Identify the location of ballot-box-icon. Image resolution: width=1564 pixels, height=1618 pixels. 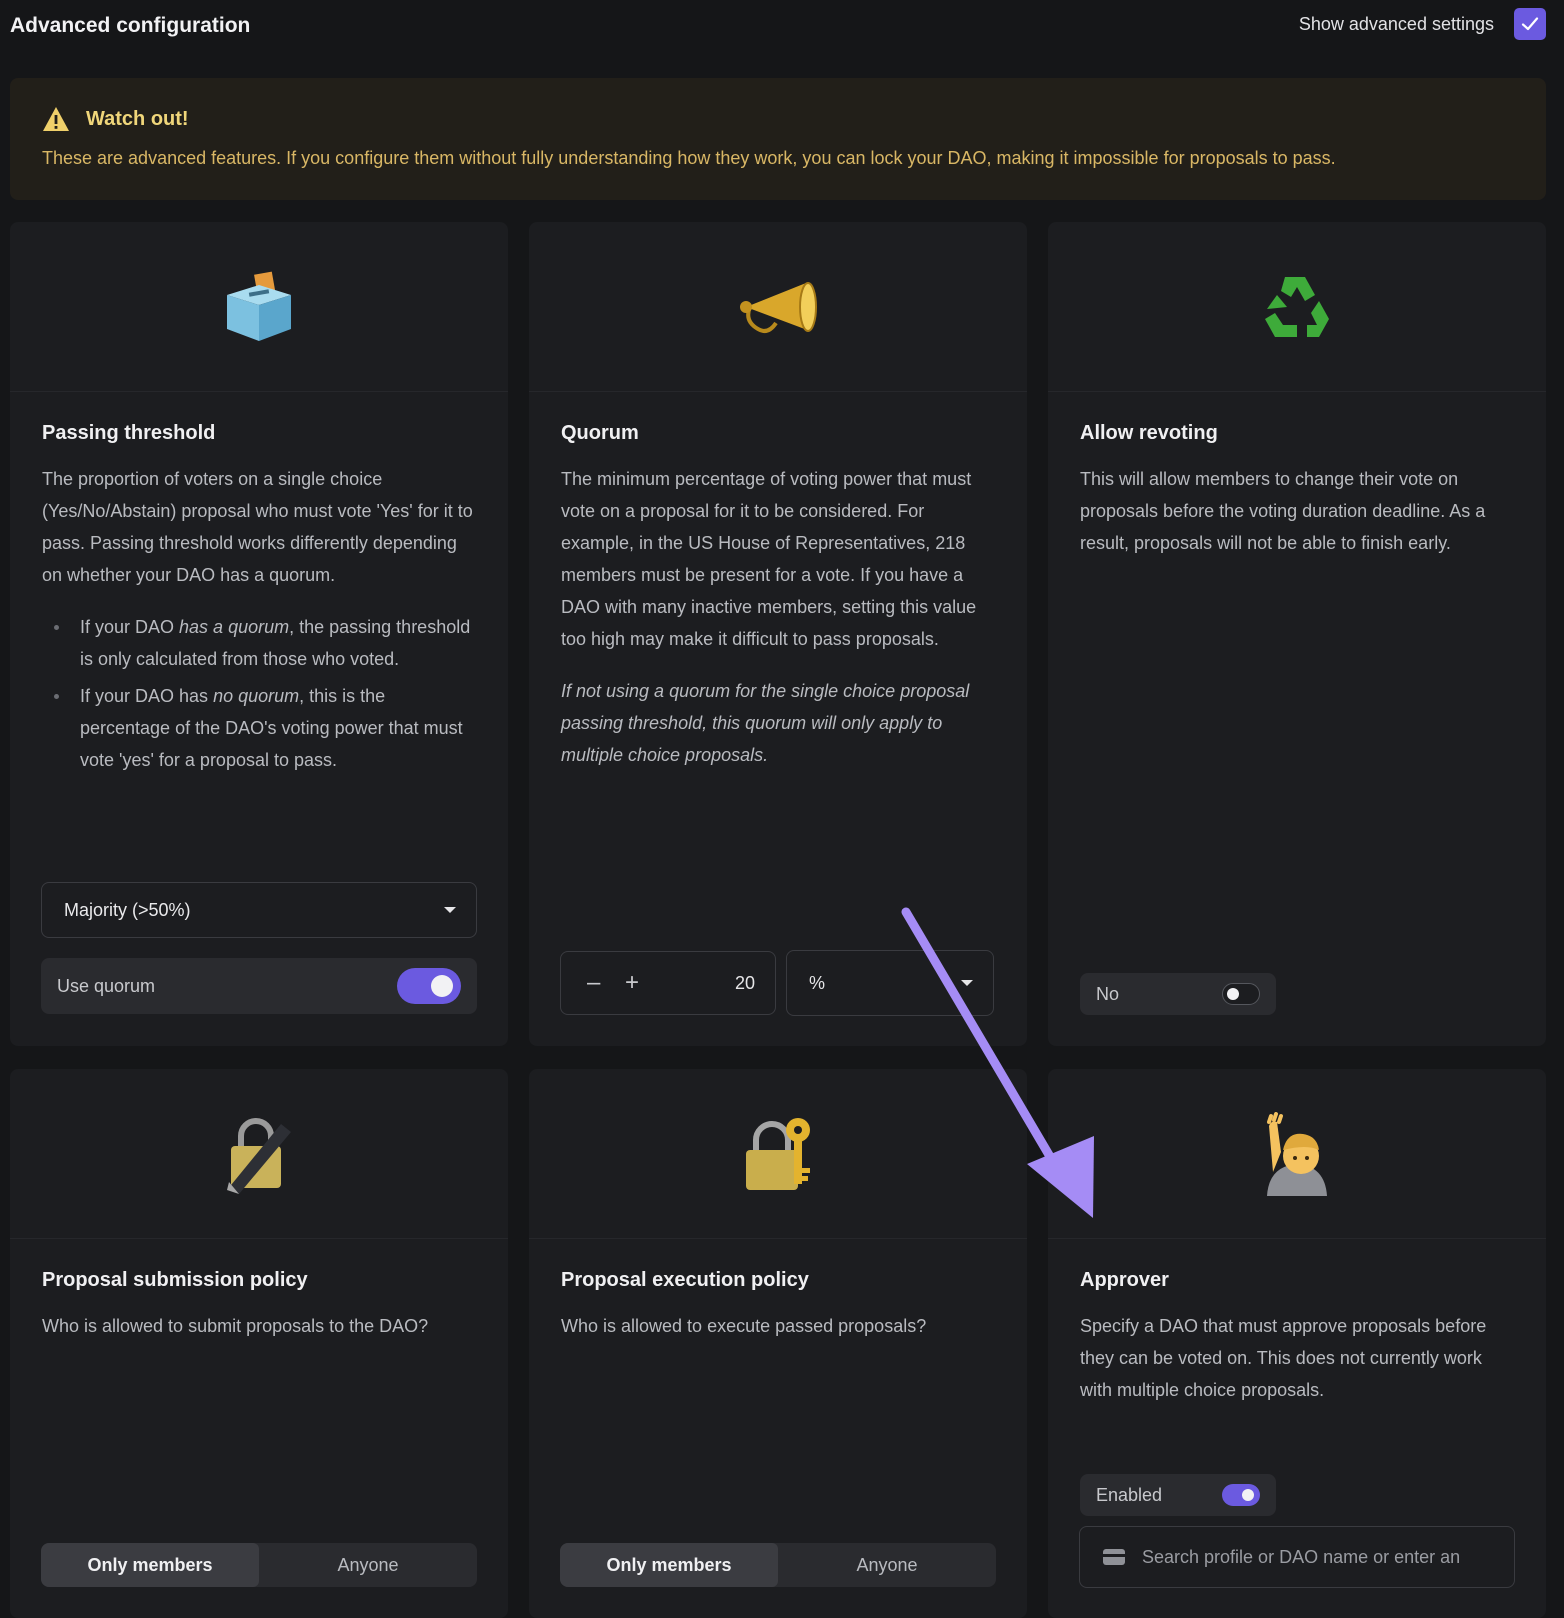
(259, 307).